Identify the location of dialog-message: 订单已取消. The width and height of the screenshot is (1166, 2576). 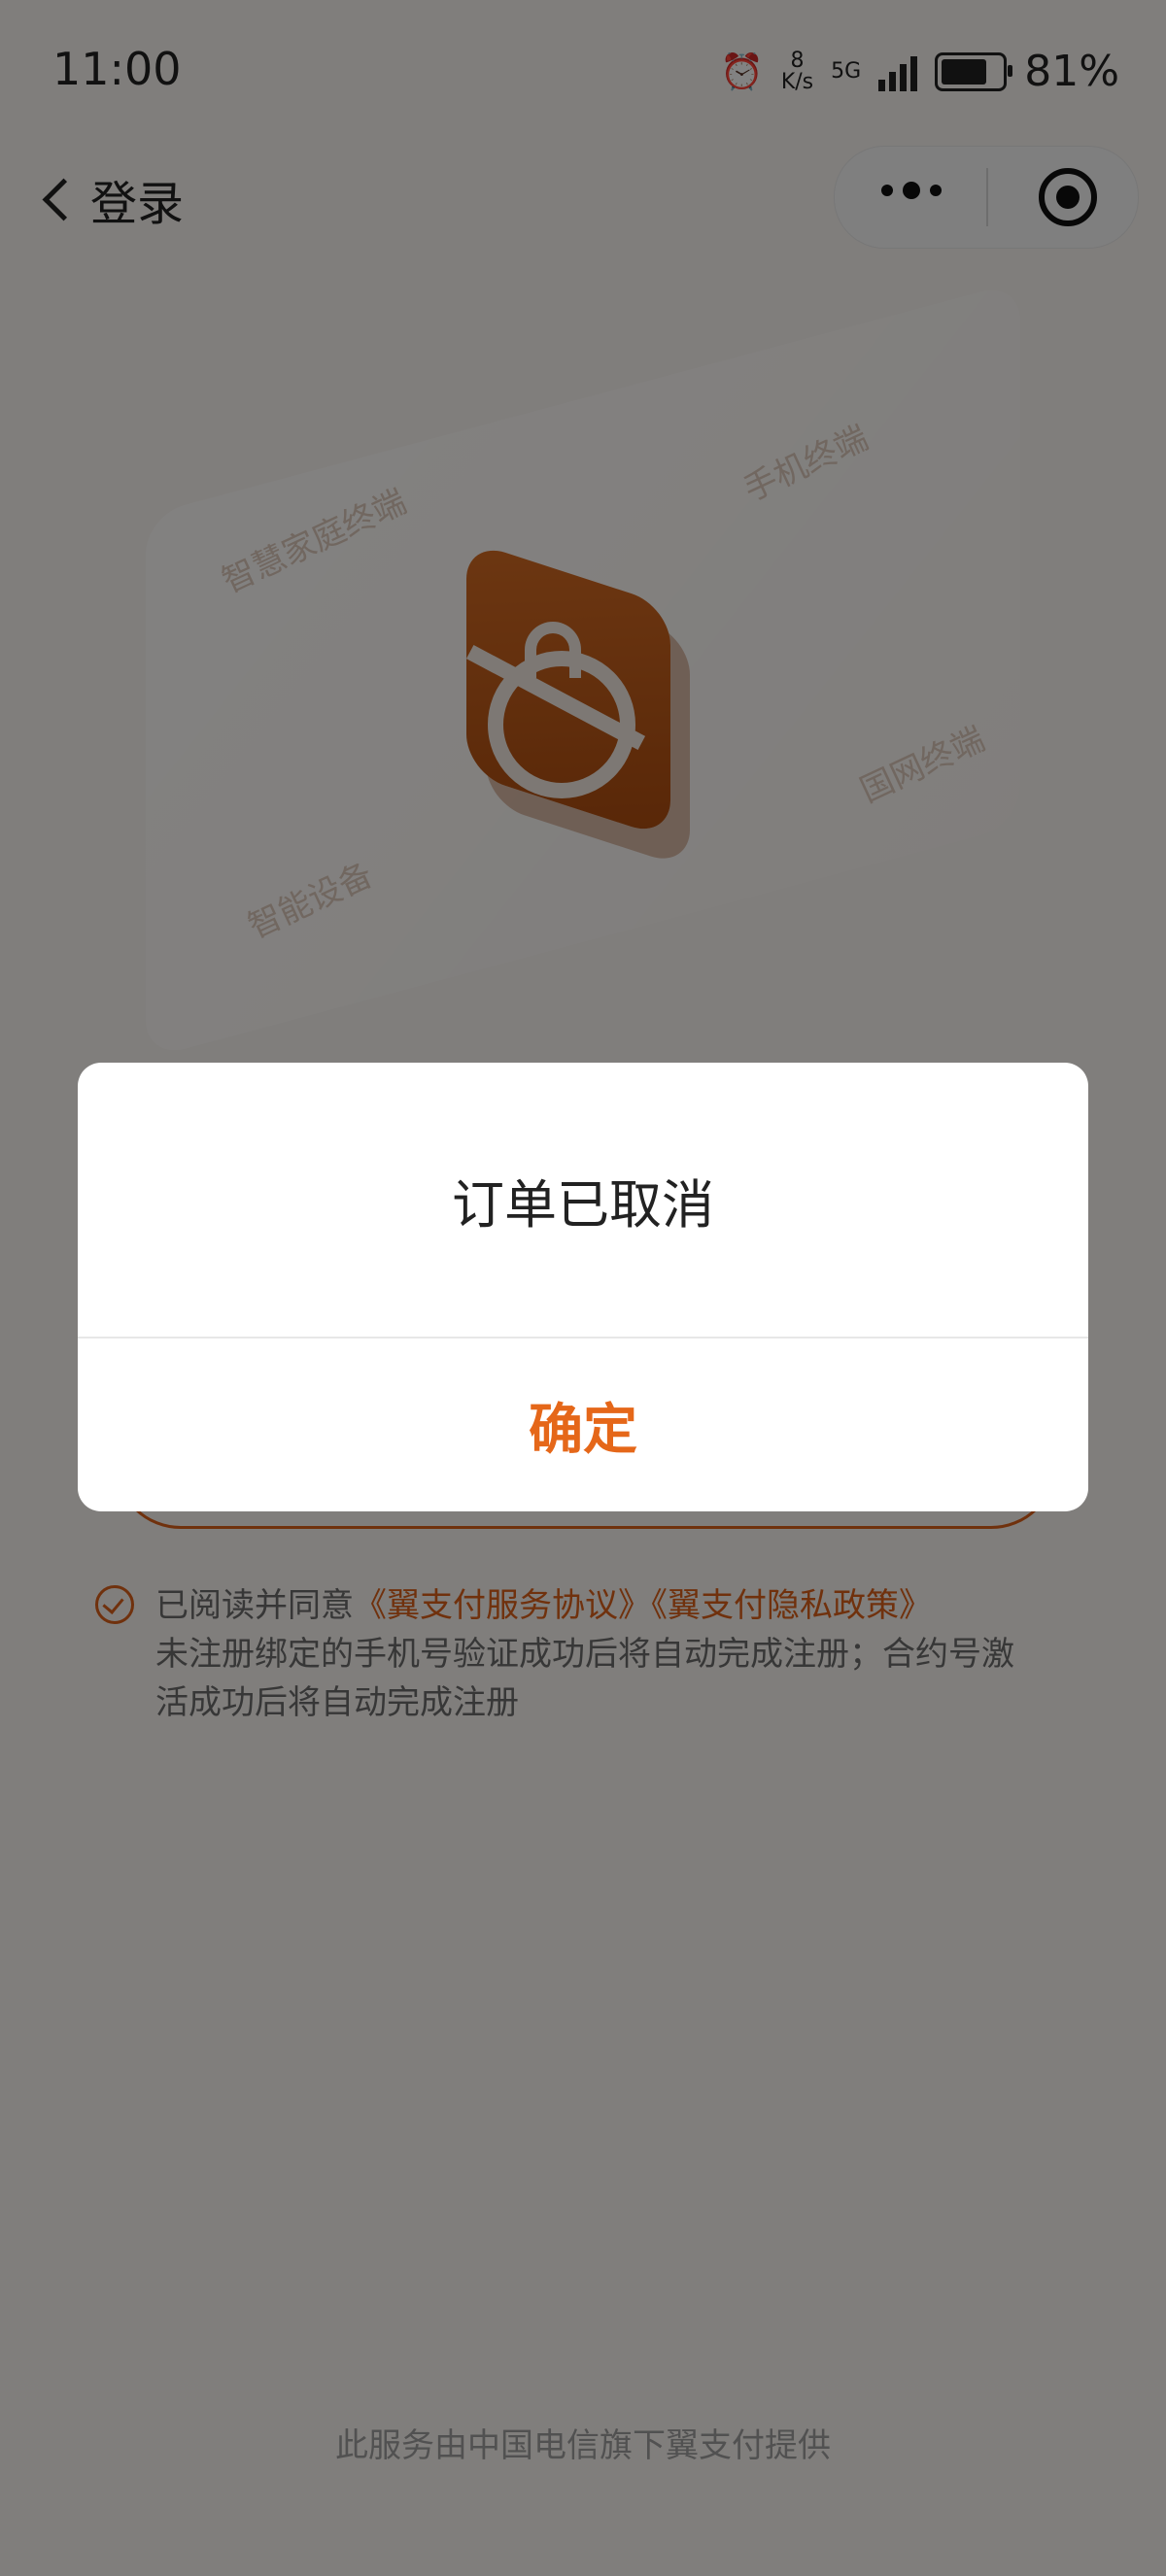
(583, 1204).